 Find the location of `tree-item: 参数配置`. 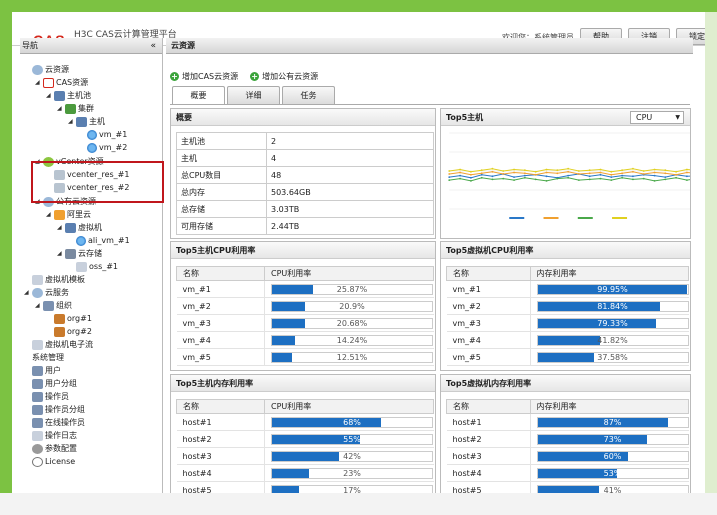

tree-item: 参数配置 is located at coordinates (50, 448).